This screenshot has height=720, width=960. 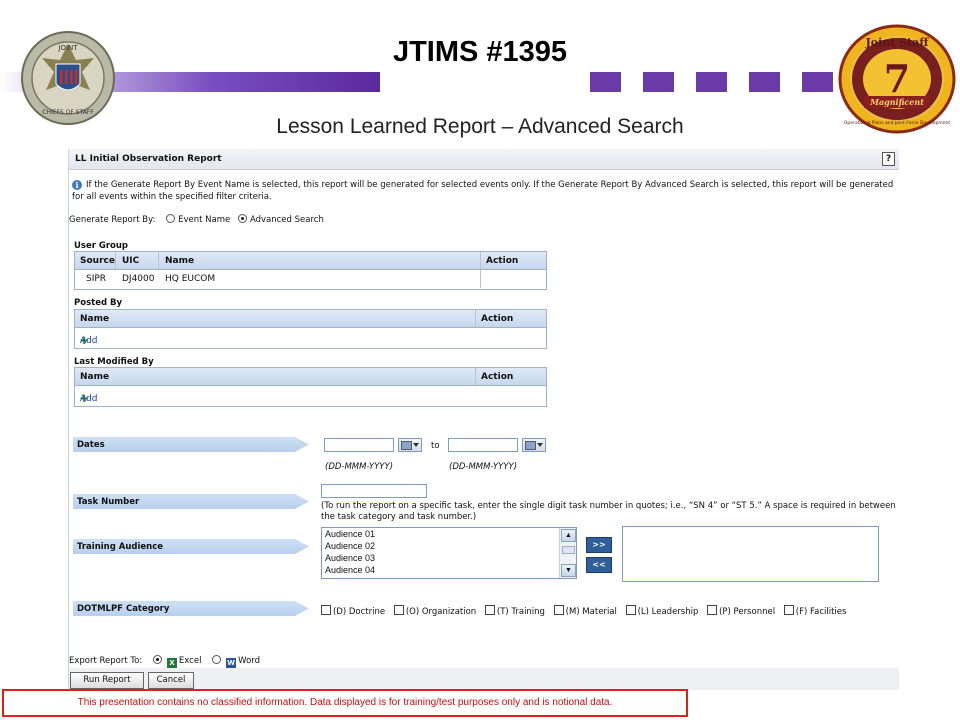 I want to click on last-modified-by-table: Name Action ✚ Add, so click(x=310, y=387).